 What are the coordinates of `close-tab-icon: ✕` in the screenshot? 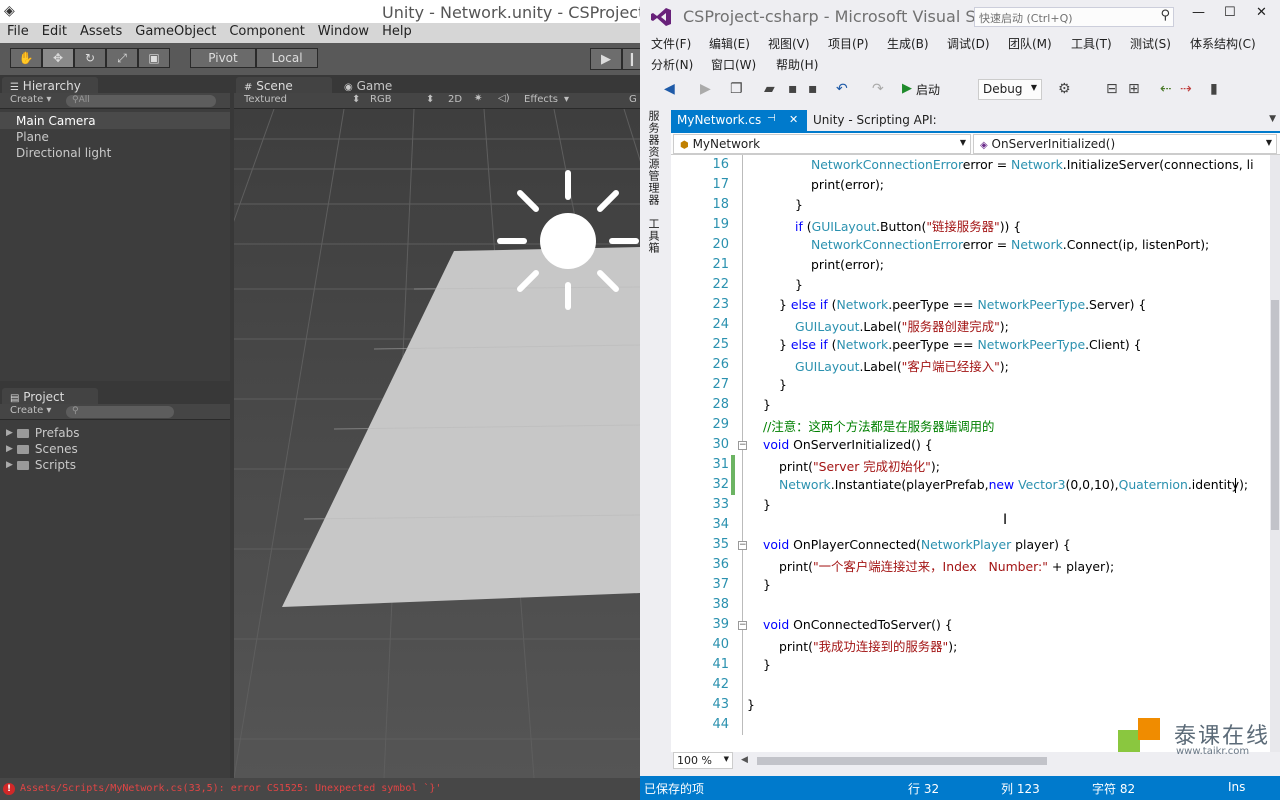 It's located at (793, 119).